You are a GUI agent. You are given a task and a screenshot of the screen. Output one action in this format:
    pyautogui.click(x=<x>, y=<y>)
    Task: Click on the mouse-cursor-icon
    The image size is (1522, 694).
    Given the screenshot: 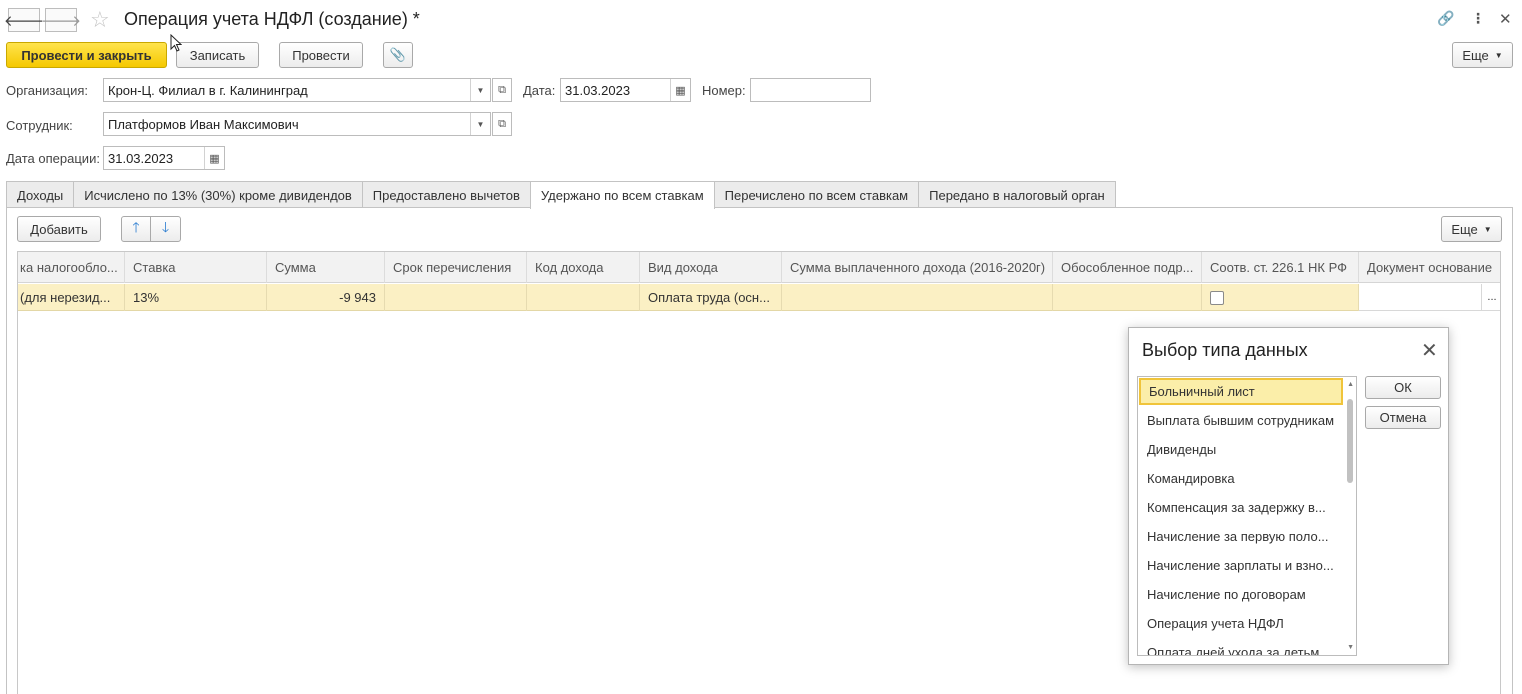 What is the action you would take?
    pyautogui.click(x=176, y=43)
    